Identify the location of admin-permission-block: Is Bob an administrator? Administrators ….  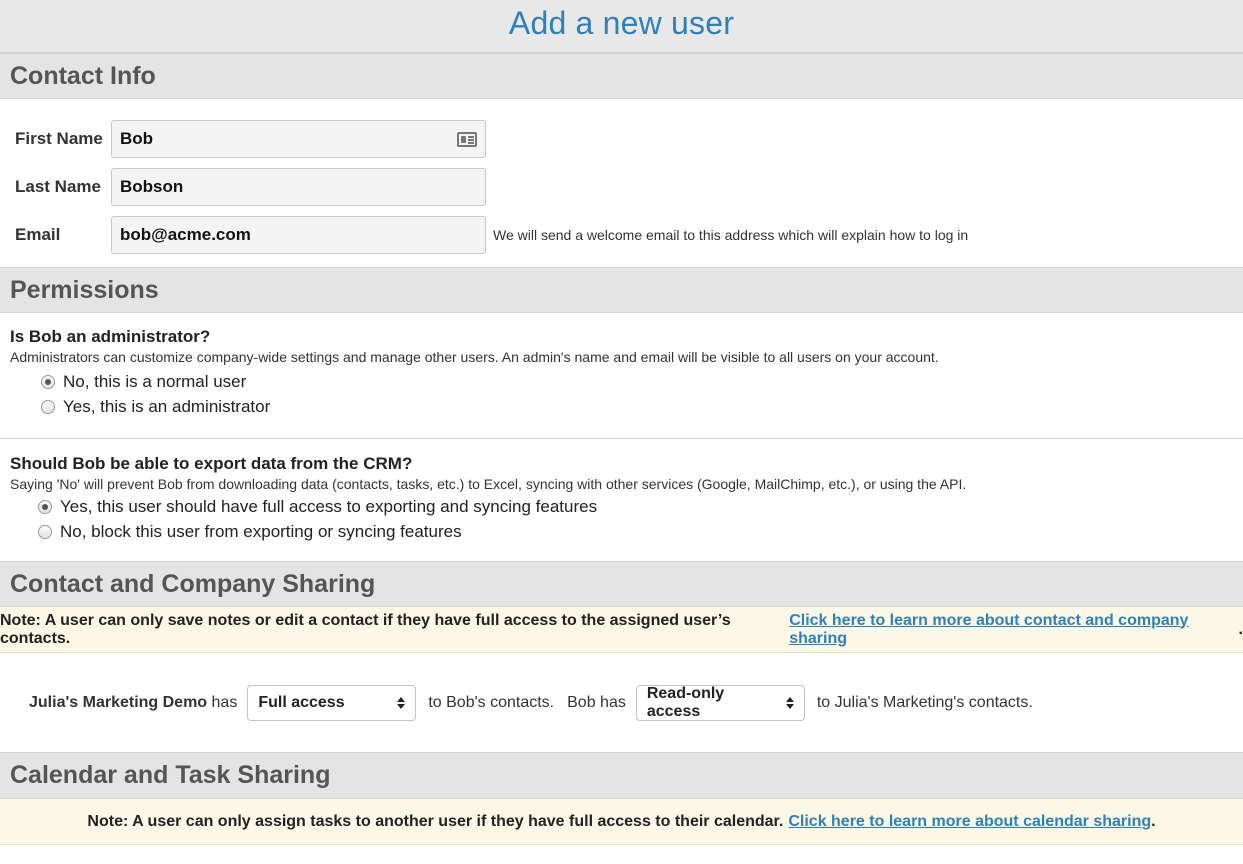
(621, 376).